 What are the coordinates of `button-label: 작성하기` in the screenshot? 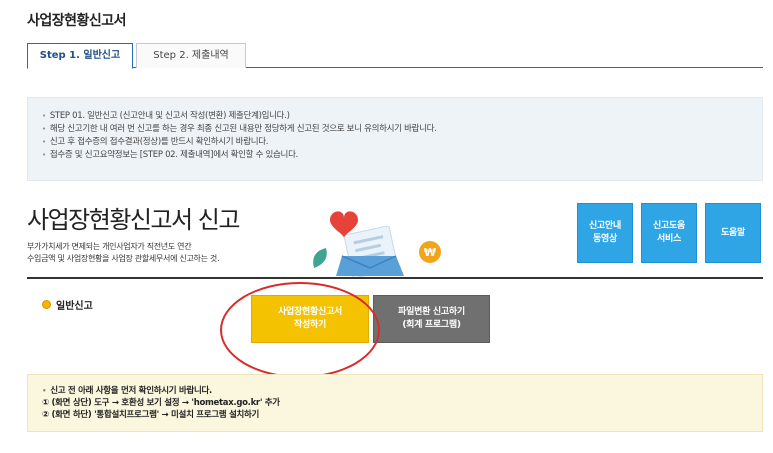 It's located at (310, 325).